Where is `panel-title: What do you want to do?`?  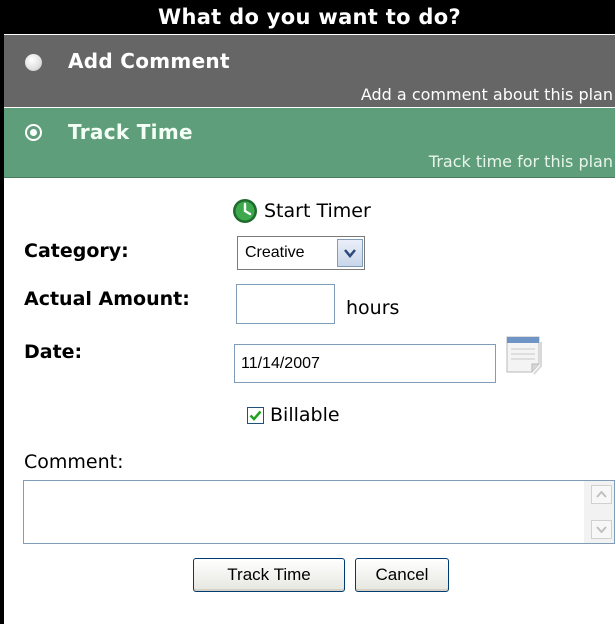
panel-title: What do you want to do? is located at coordinates (309, 17).